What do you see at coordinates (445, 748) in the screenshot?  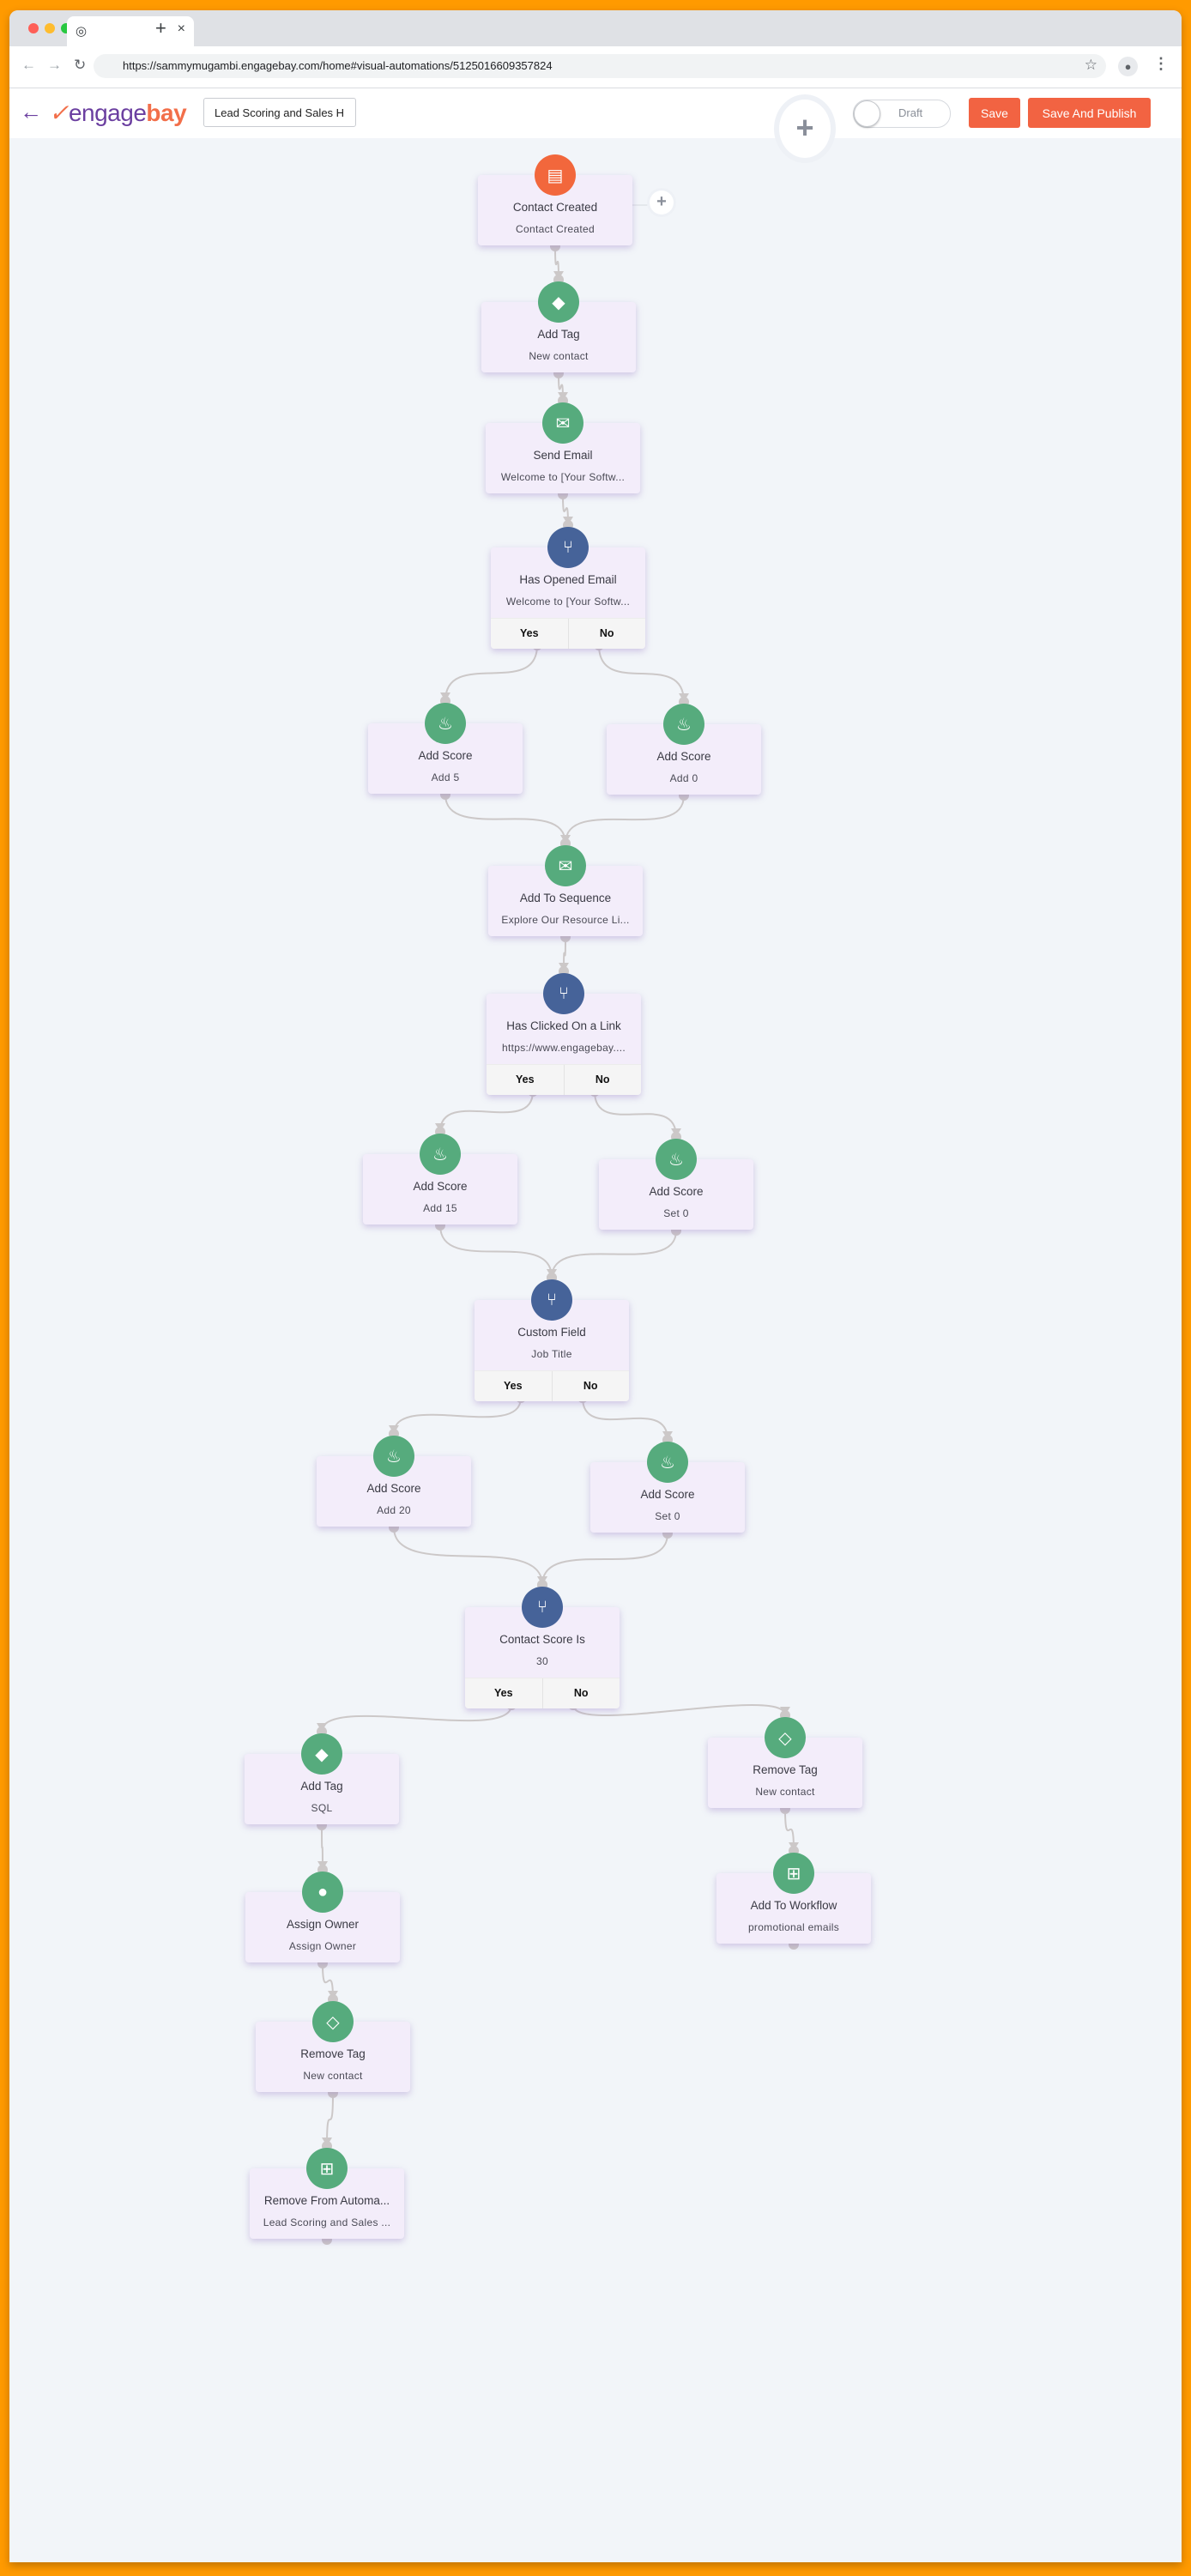 I see `workflow-node-add-score: ♨ Add Score Add 5` at bounding box center [445, 748].